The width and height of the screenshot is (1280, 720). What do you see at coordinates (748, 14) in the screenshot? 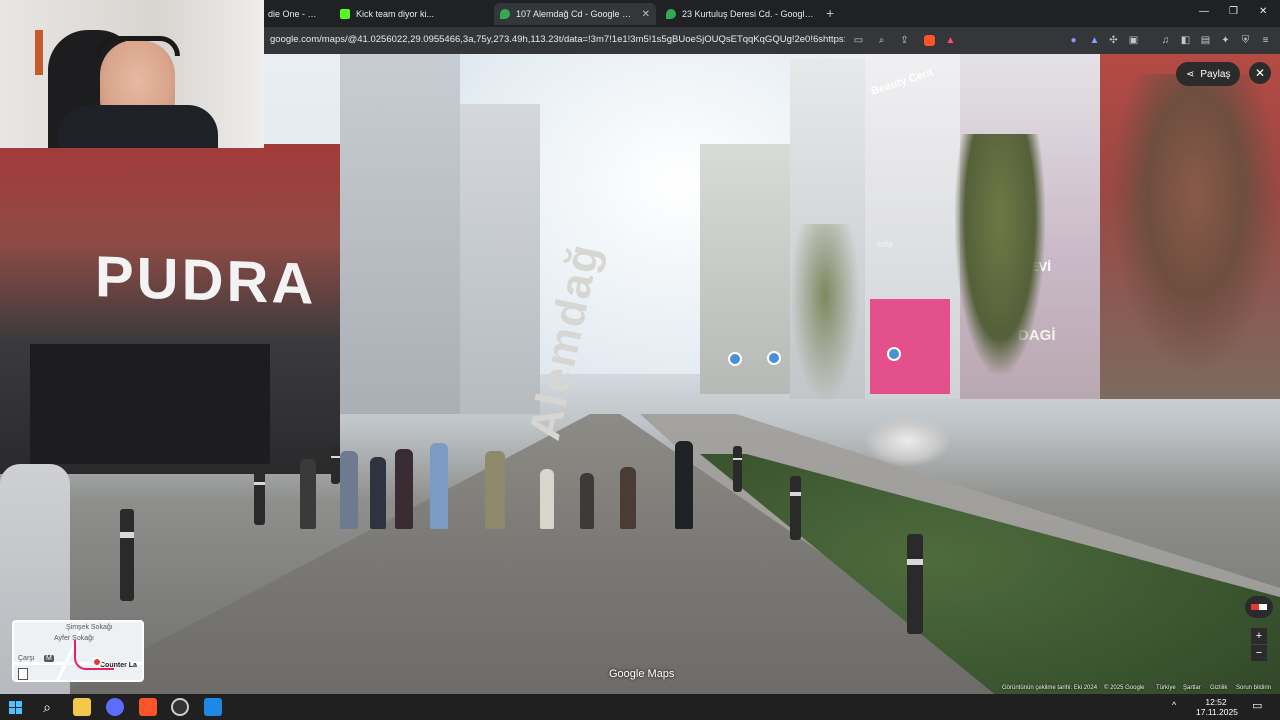
I see `tab-title: 23 Kurtuluş Deresi Cd. - Google Harit` at bounding box center [748, 14].